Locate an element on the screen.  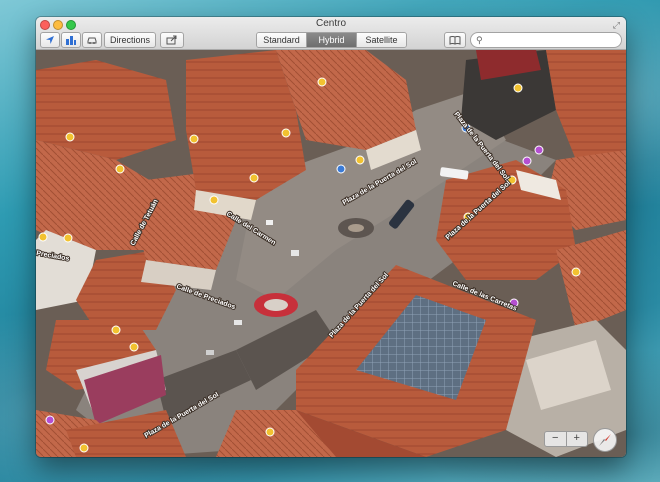
current-location-button is located at coordinates (50, 40).